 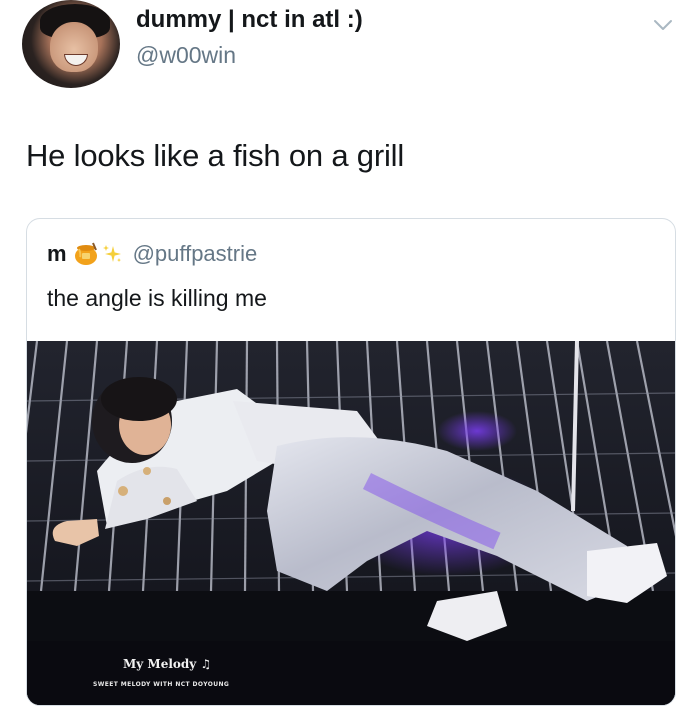 What do you see at coordinates (663, 25) in the screenshot?
I see `chevron-down-icon` at bounding box center [663, 25].